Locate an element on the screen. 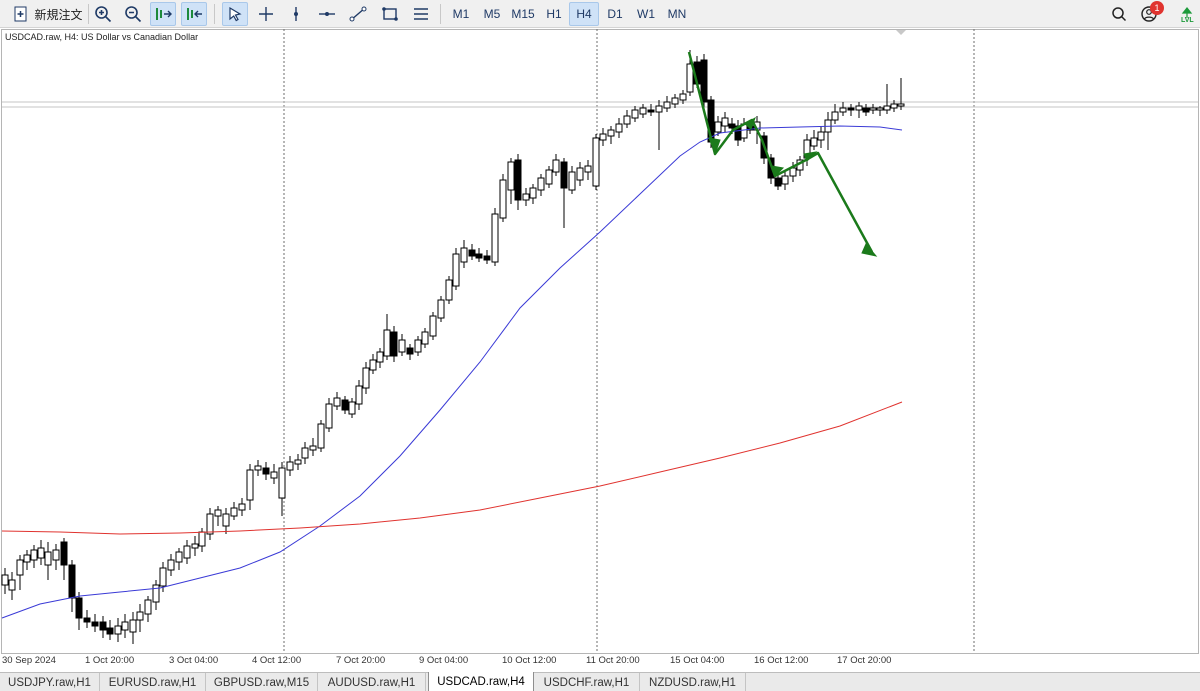  autoscroll-icon is located at coordinates (164, 14).